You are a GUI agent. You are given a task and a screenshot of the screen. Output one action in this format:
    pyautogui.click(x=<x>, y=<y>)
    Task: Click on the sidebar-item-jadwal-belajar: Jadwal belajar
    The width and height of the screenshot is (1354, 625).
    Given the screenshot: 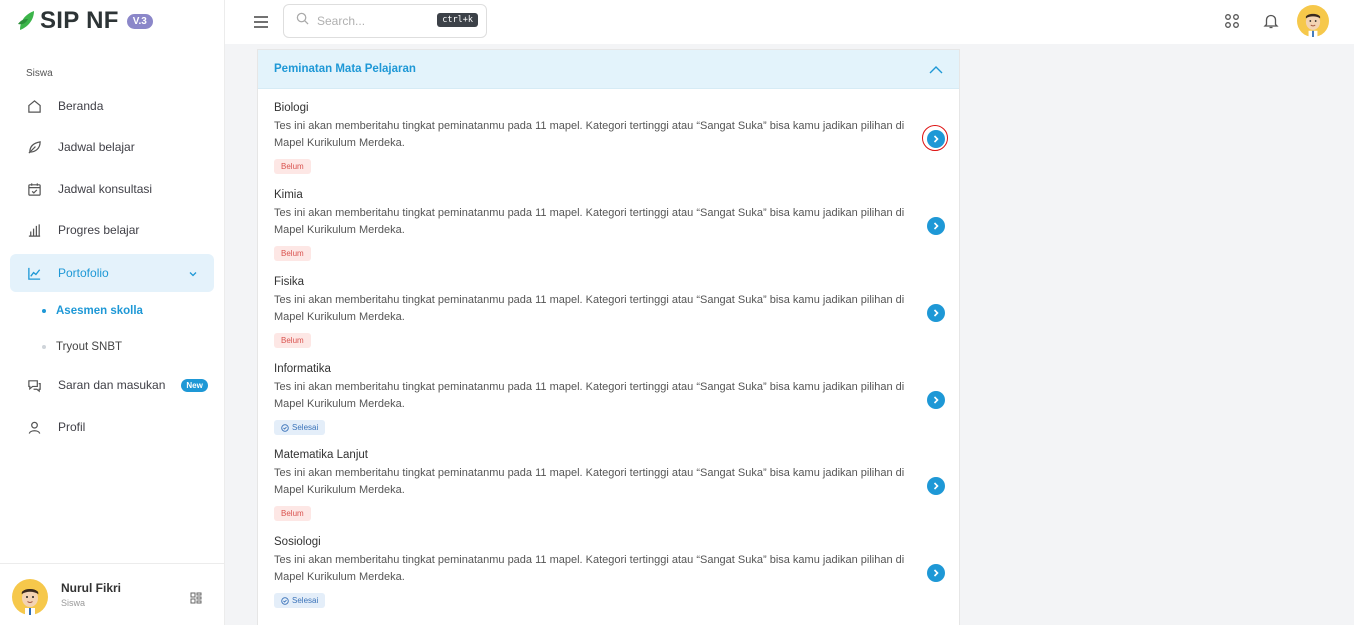 What is the action you would take?
    pyautogui.click(x=112, y=147)
    